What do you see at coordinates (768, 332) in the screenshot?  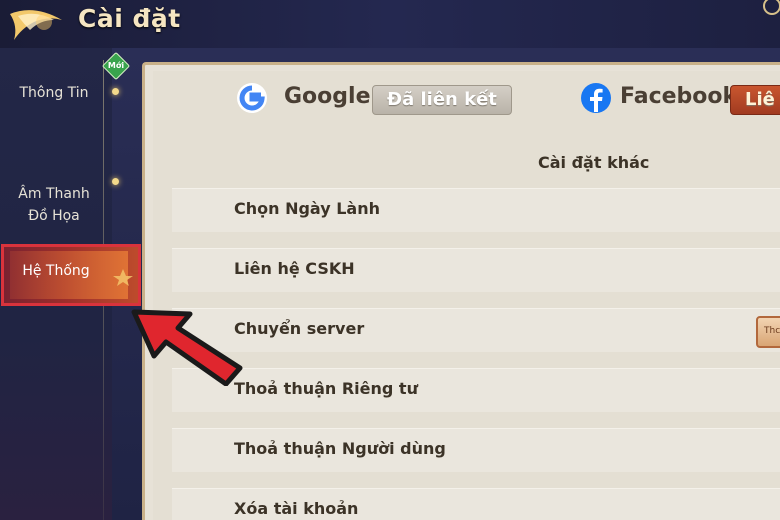 I see `change-server-button: Thc` at bounding box center [768, 332].